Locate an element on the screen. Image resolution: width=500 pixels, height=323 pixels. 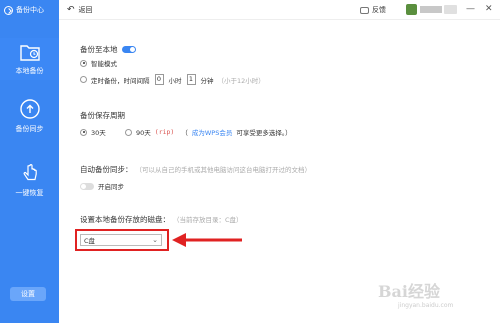
username-blurred is located at coordinates (431, 9).